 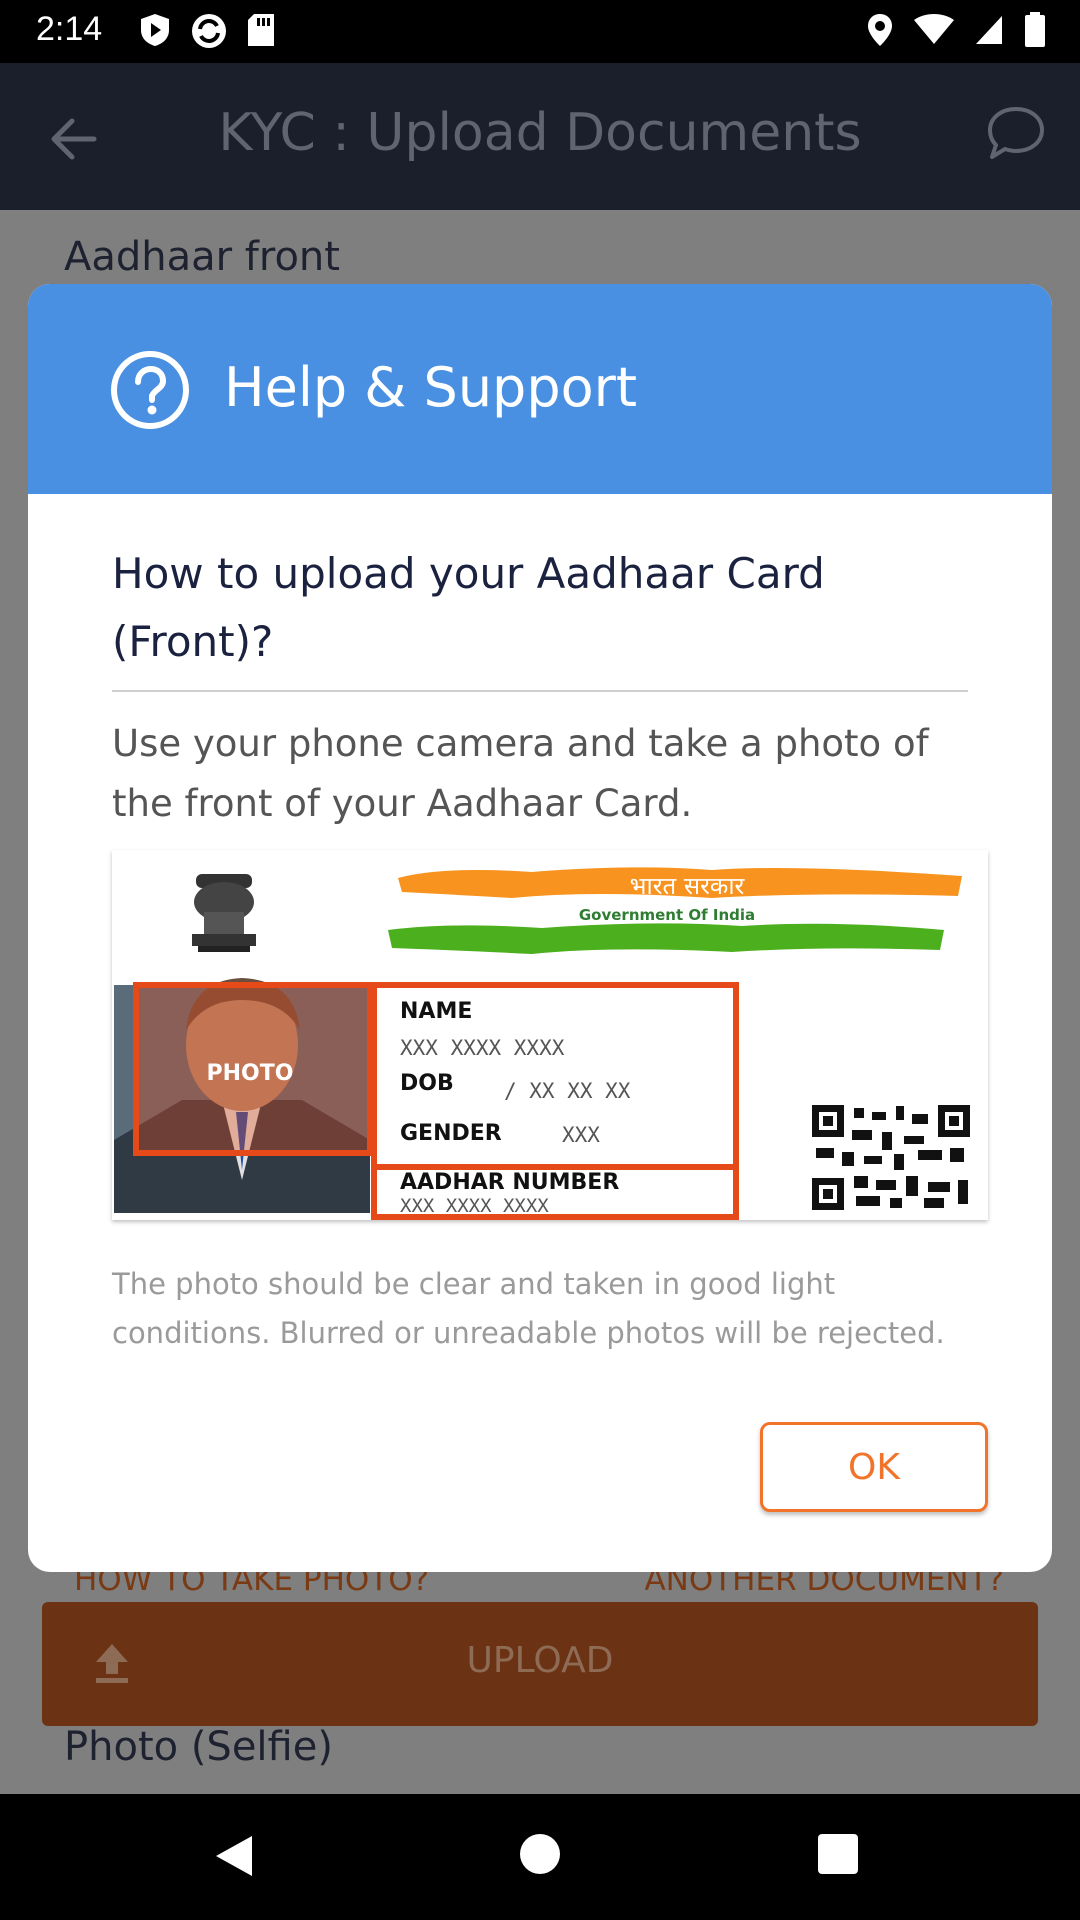 I want to click on upload-label: UPLOAD, so click(x=540, y=1660).